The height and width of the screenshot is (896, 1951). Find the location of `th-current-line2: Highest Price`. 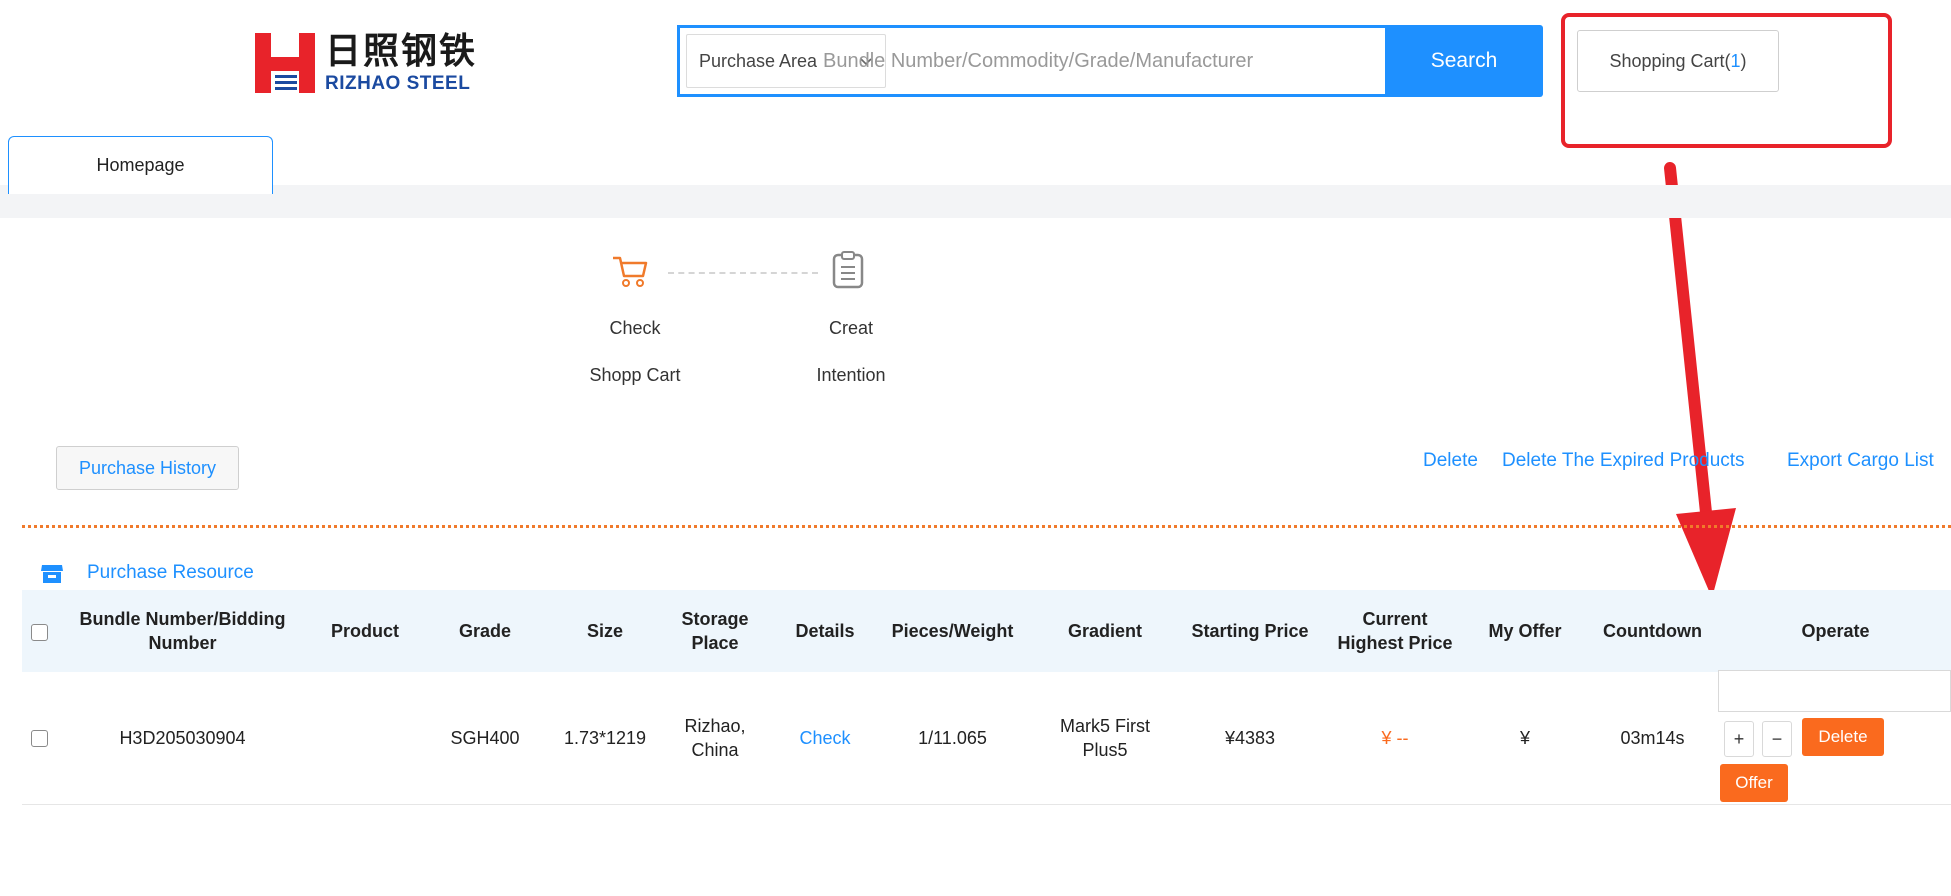

th-current-line2: Highest Price is located at coordinates (1395, 643).